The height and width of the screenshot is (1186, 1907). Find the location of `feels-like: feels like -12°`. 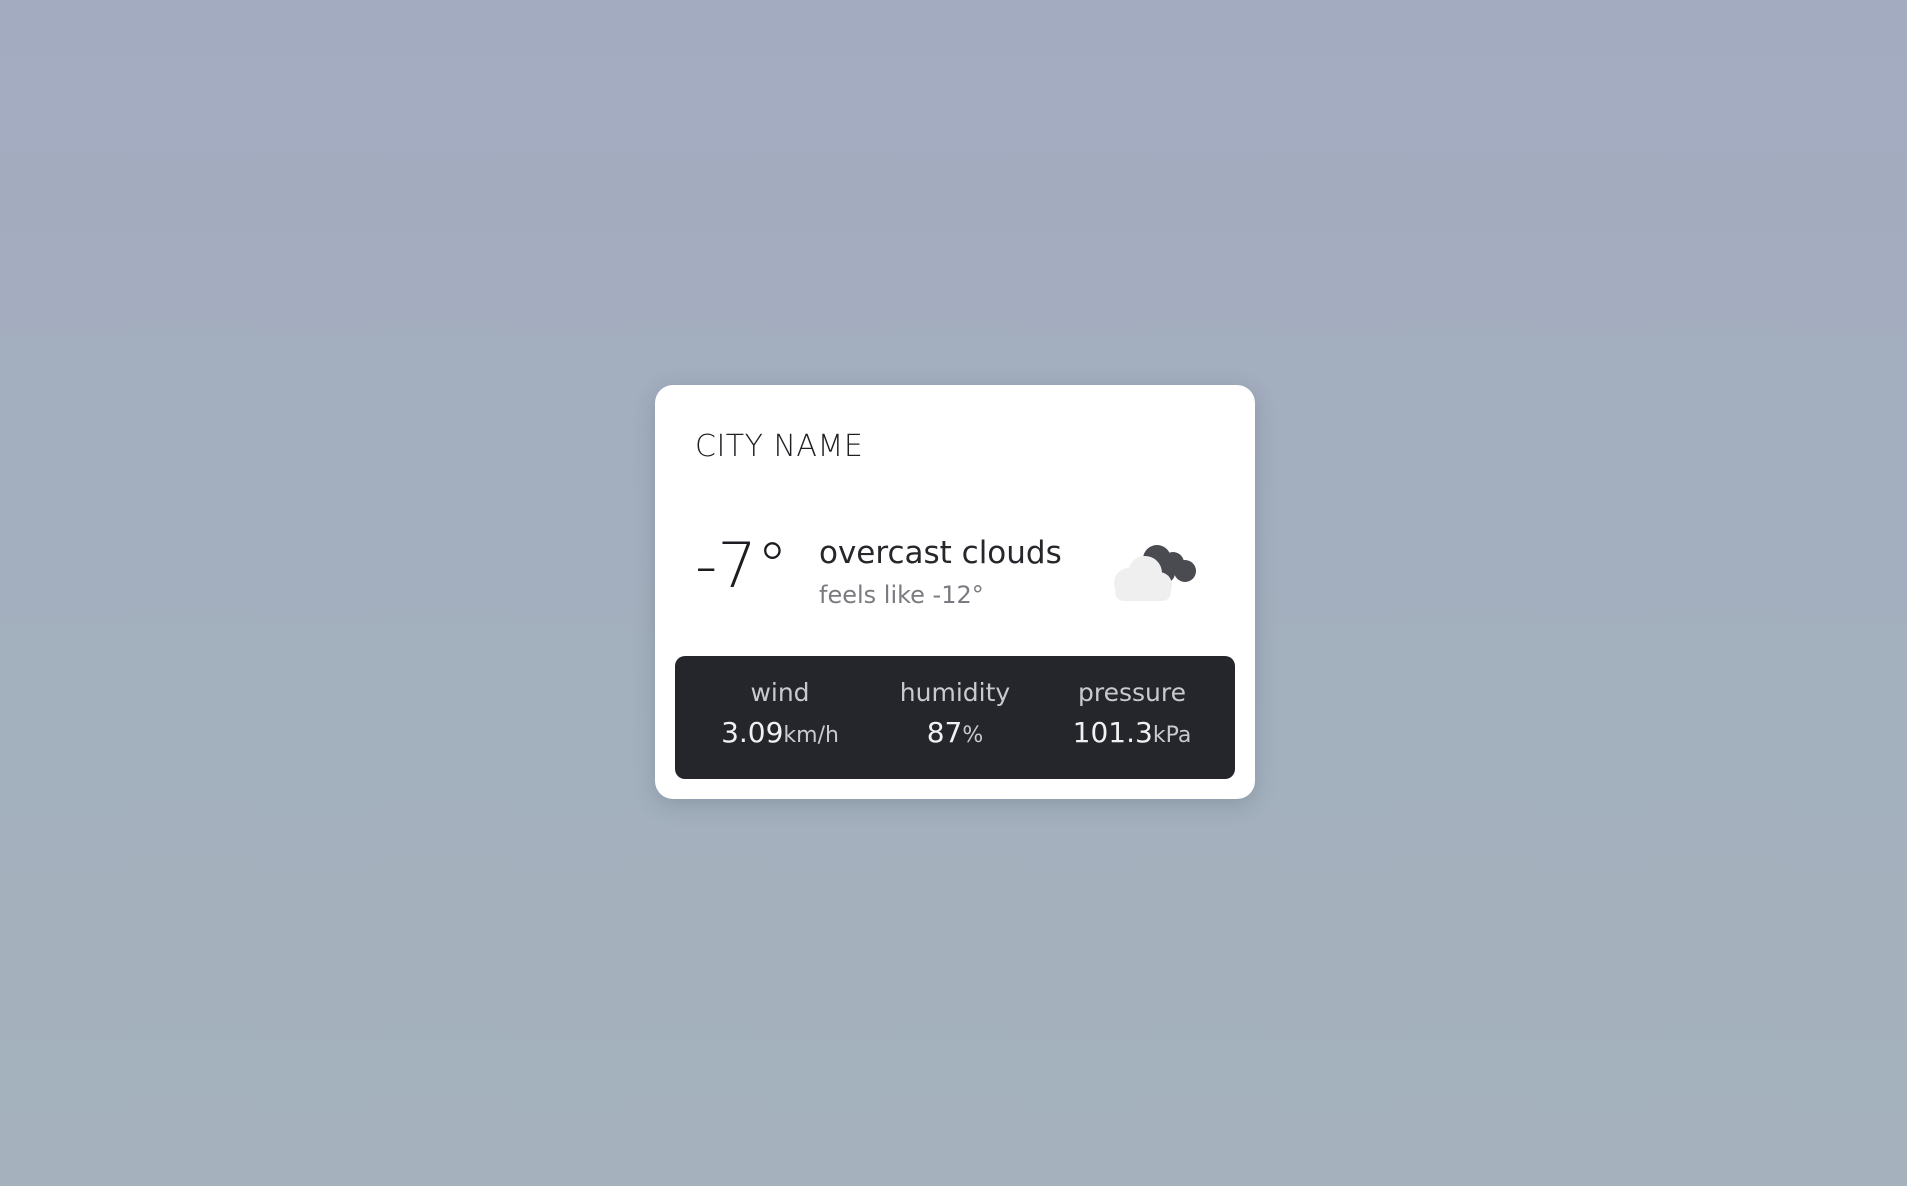

feels-like: feels like -12° is located at coordinates (901, 595).